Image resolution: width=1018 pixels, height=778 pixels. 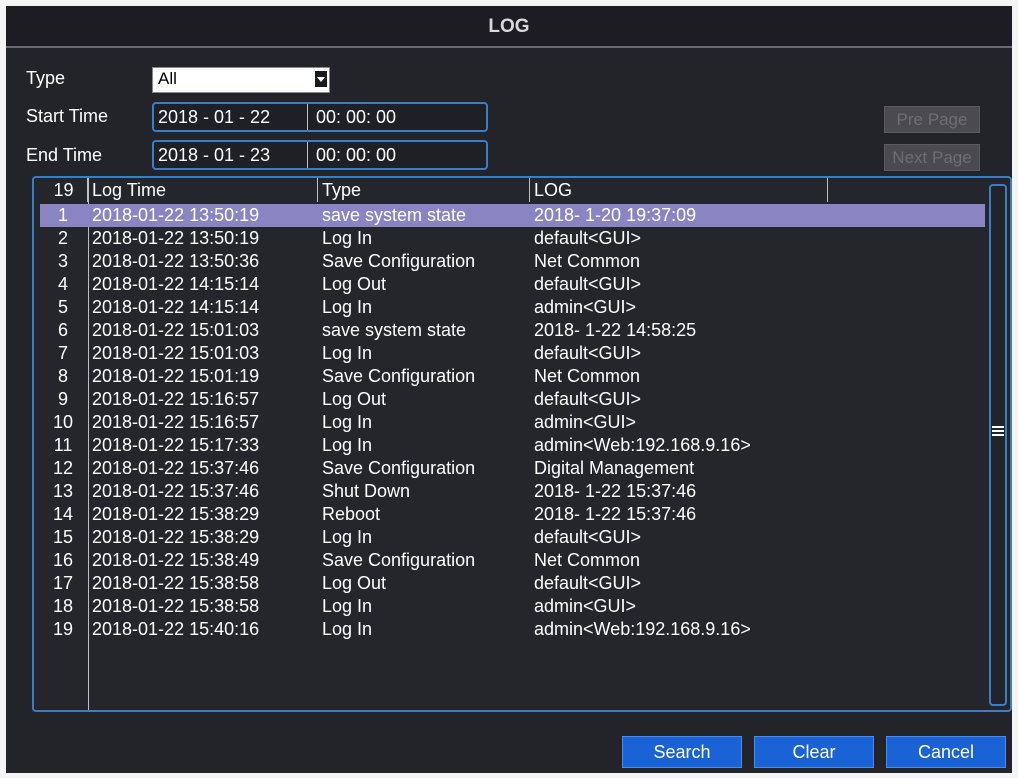 I want to click on row-log: admin<Web:192.168.9.16>, so click(x=642, y=629).